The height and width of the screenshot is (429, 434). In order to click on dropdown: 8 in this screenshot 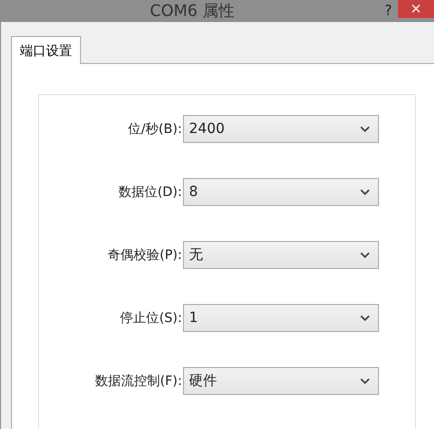, I will do `click(281, 192)`.